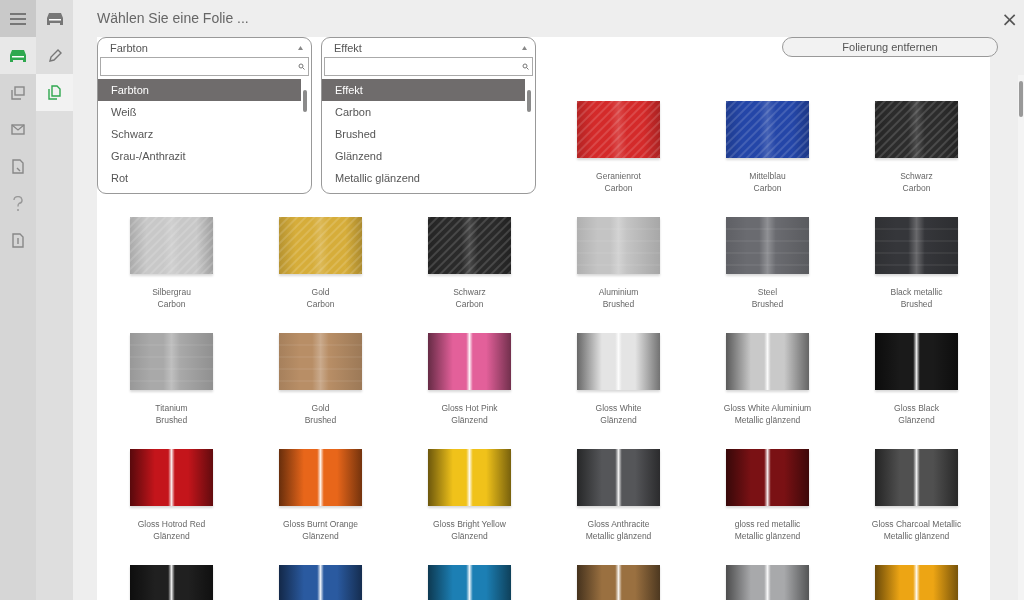 This screenshot has width=1024, height=600. Describe the element at coordinates (171, 408) in the screenshot. I see `foil-name: Titanium` at that location.